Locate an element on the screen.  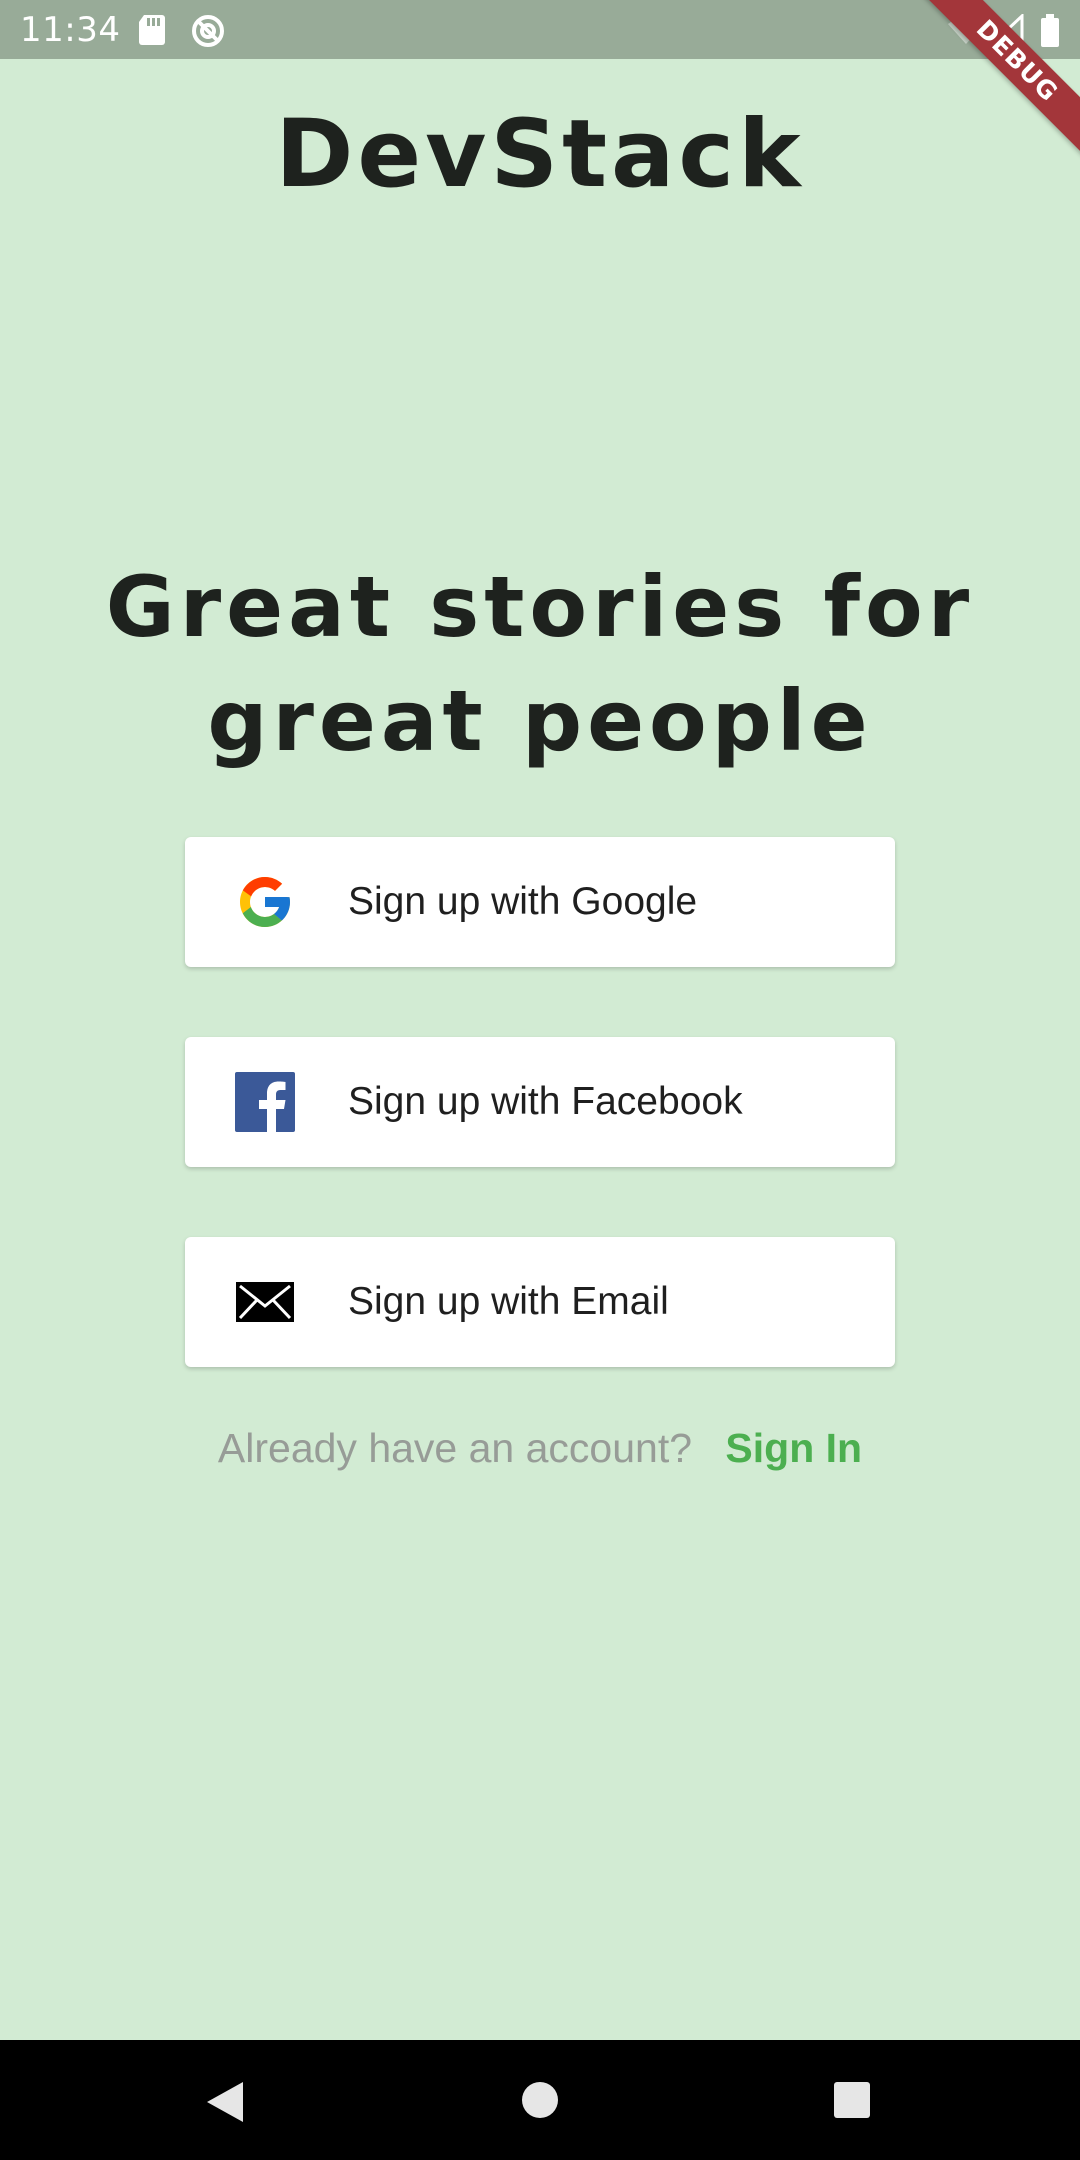
tagline-line-2: great people is located at coordinates (540, 721).